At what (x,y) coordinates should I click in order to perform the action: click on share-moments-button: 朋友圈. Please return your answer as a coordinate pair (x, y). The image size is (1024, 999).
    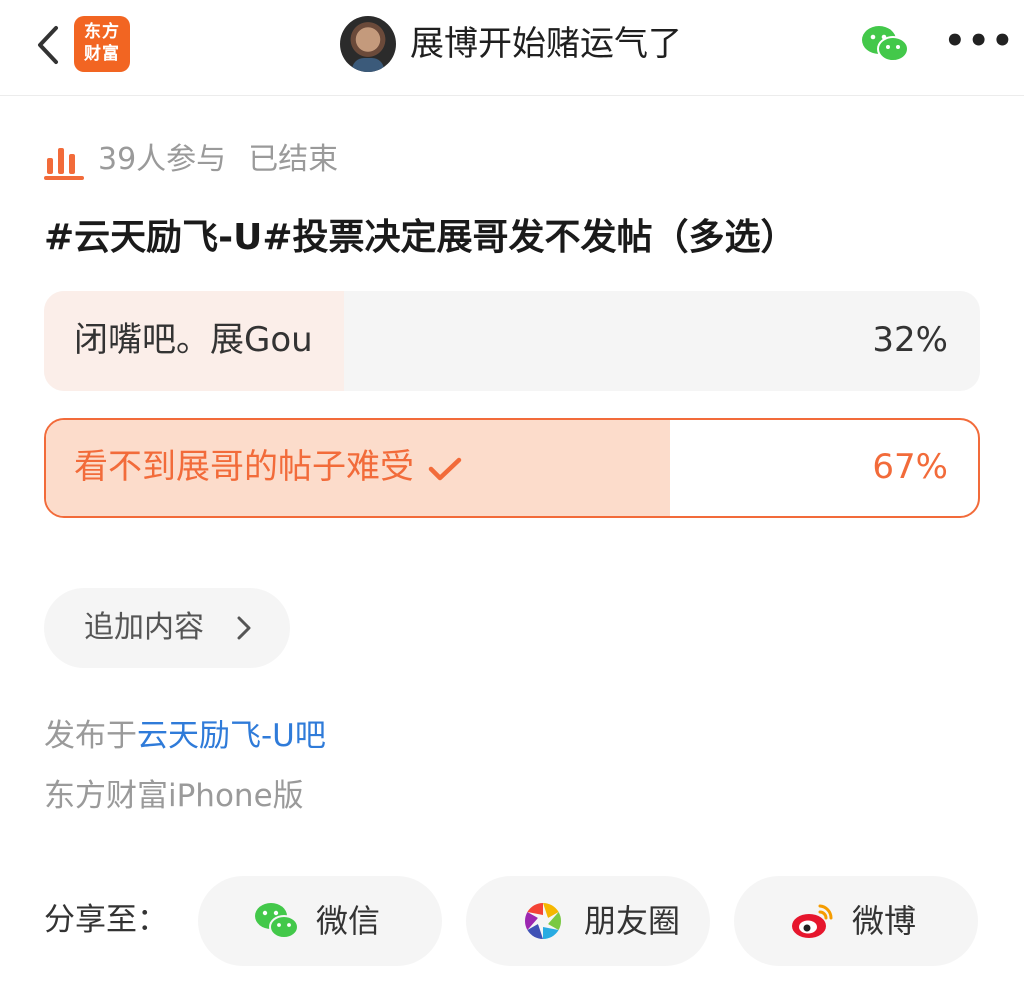
    Looking at the image, I should click on (588, 921).